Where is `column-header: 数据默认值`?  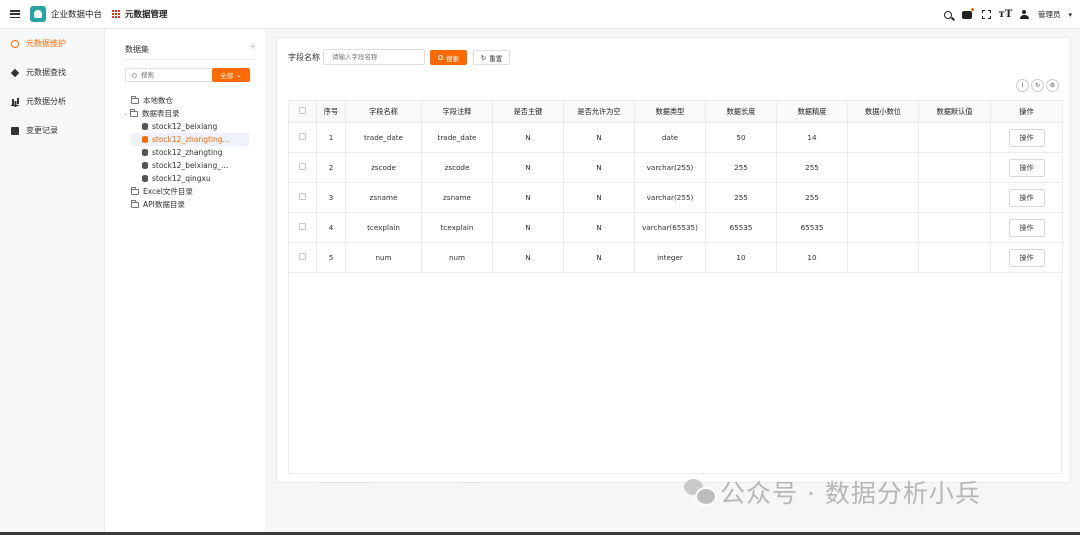 column-header: 数据默认值 is located at coordinates (954, 111).